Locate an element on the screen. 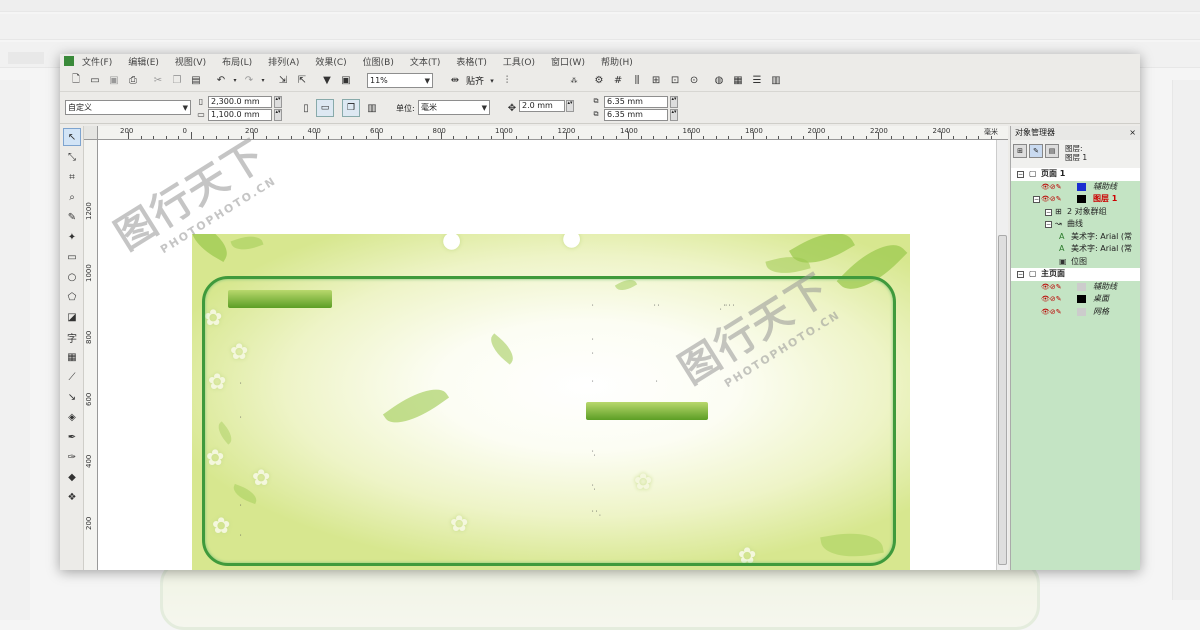 The width and height of the screenshot is (1200, 630). menu-bitmaps: 位图(B) is located at coordinates (378, 61).